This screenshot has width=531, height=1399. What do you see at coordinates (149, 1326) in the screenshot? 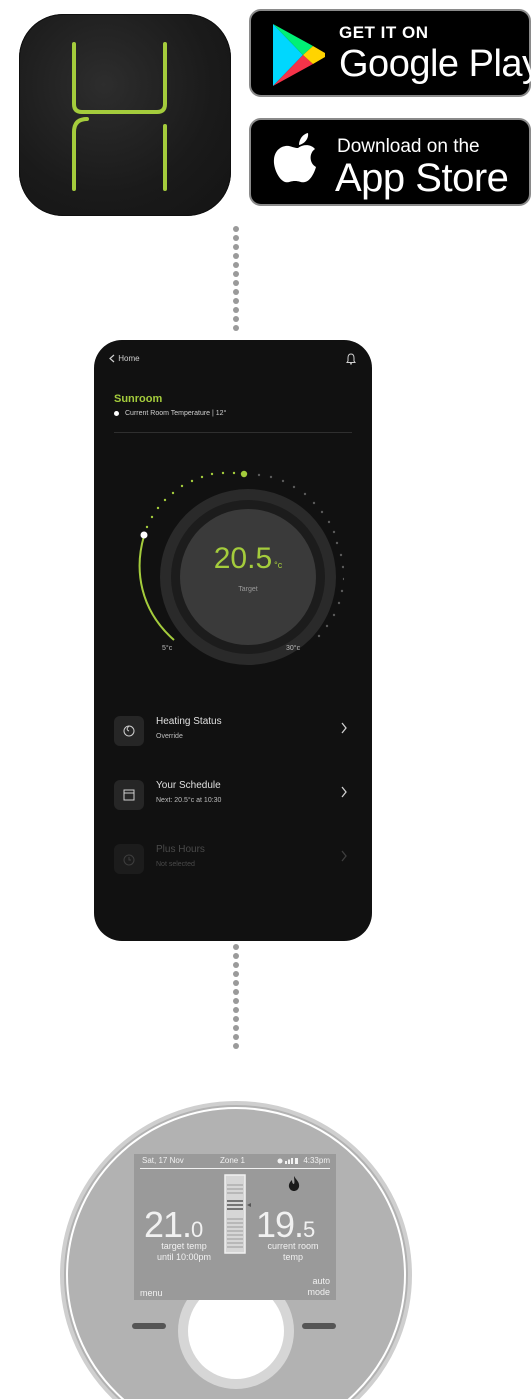
I see `left-button-icon` at bounding box center [149, 1326].